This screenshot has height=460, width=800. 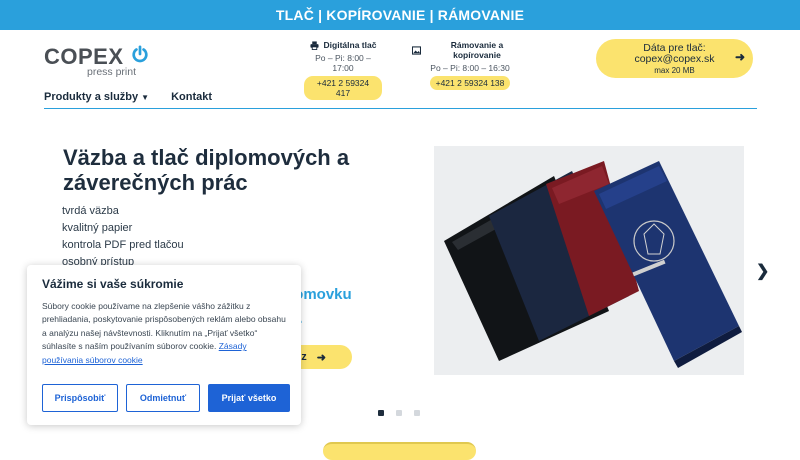 I want to click on accept-all-button: Prijať všetko, so click(x=249, y=398).